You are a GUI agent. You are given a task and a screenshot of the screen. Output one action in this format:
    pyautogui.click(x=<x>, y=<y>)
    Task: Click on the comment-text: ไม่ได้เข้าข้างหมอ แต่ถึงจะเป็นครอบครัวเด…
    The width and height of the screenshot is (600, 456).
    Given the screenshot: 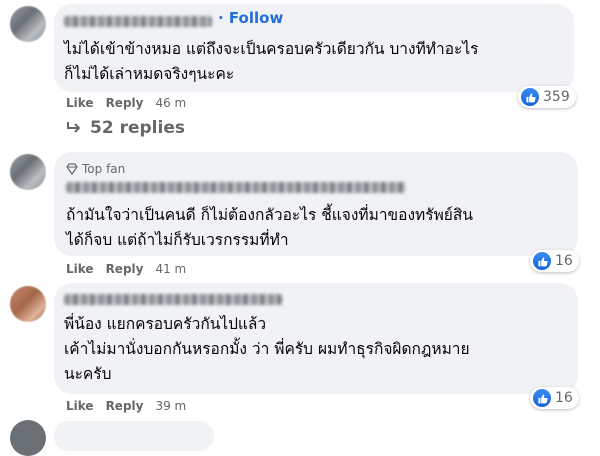 What is the action you would take?
    pyautogui.click(x=271, y=62)
    